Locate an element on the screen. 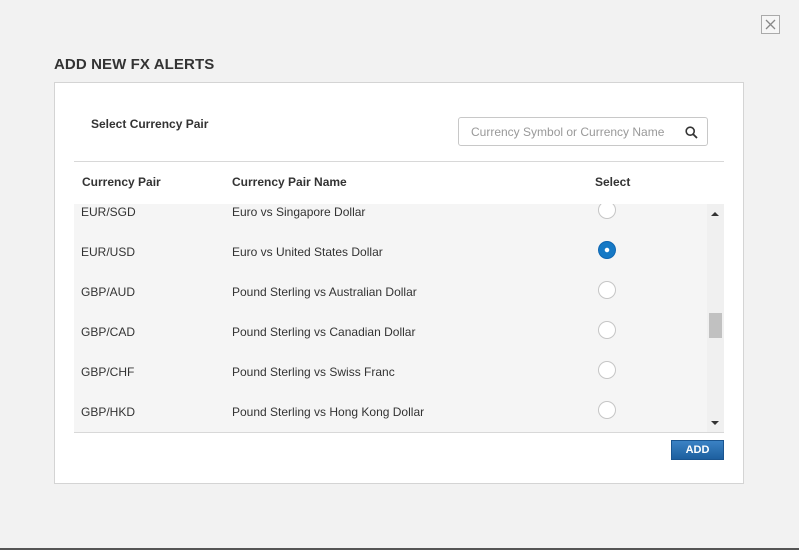  scroll-thumb is located at coordinates (715, 325).